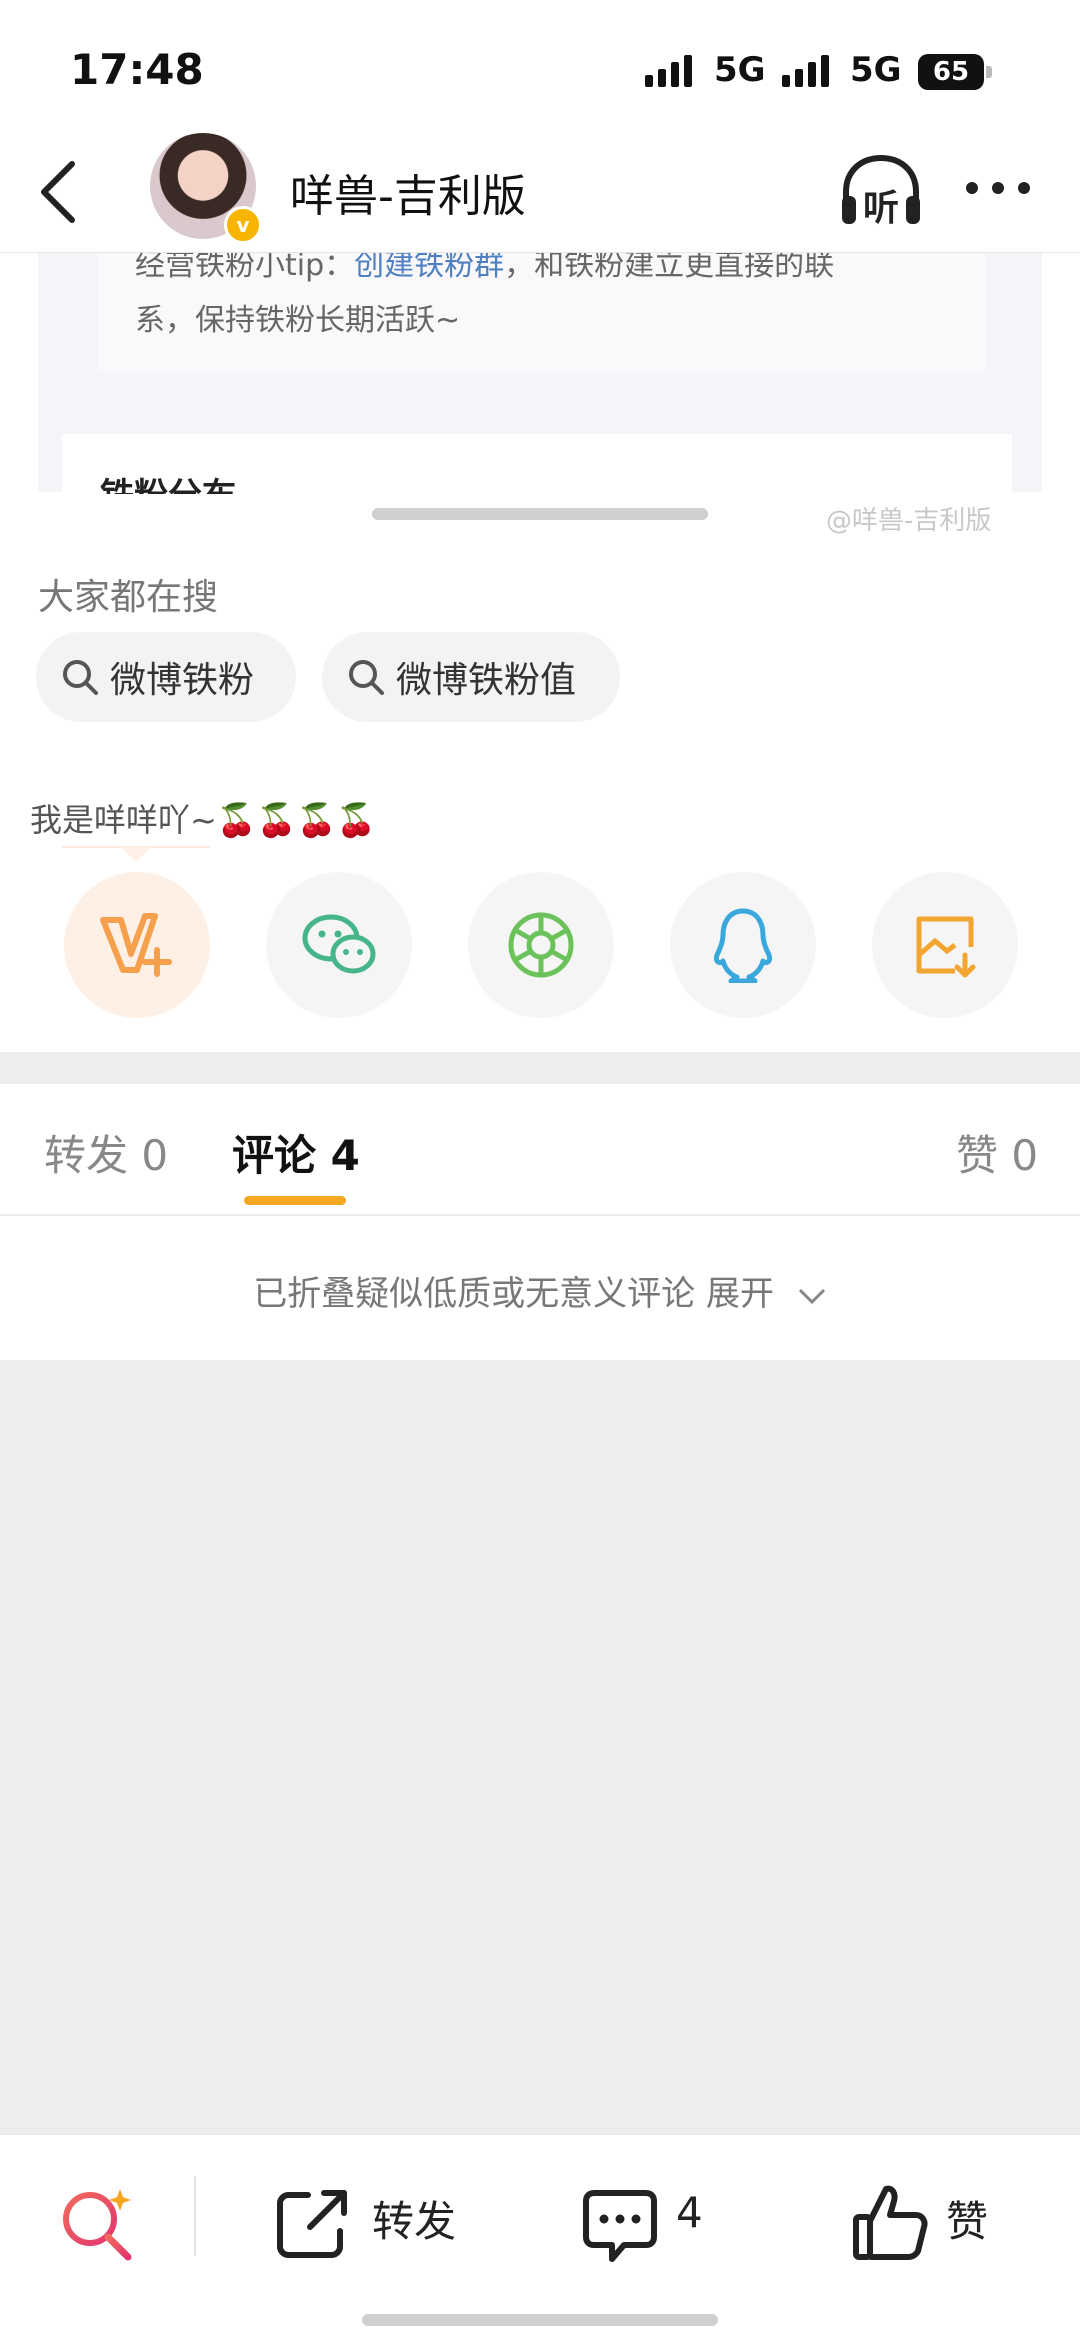 This screenshot has height=2345, width=1080. Describe the element at coordinates (486, 680) in the screenshot. I see `search-chip-label: 微博铁粉值` at that location.